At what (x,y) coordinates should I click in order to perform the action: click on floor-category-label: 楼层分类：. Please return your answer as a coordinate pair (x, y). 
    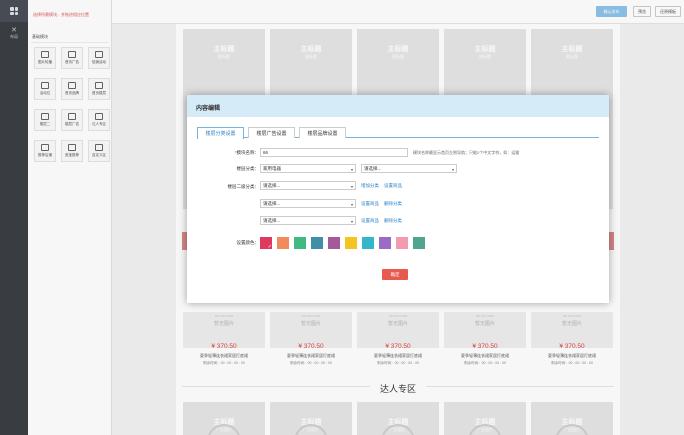
    Looking at the image, I should click on (248, 168).